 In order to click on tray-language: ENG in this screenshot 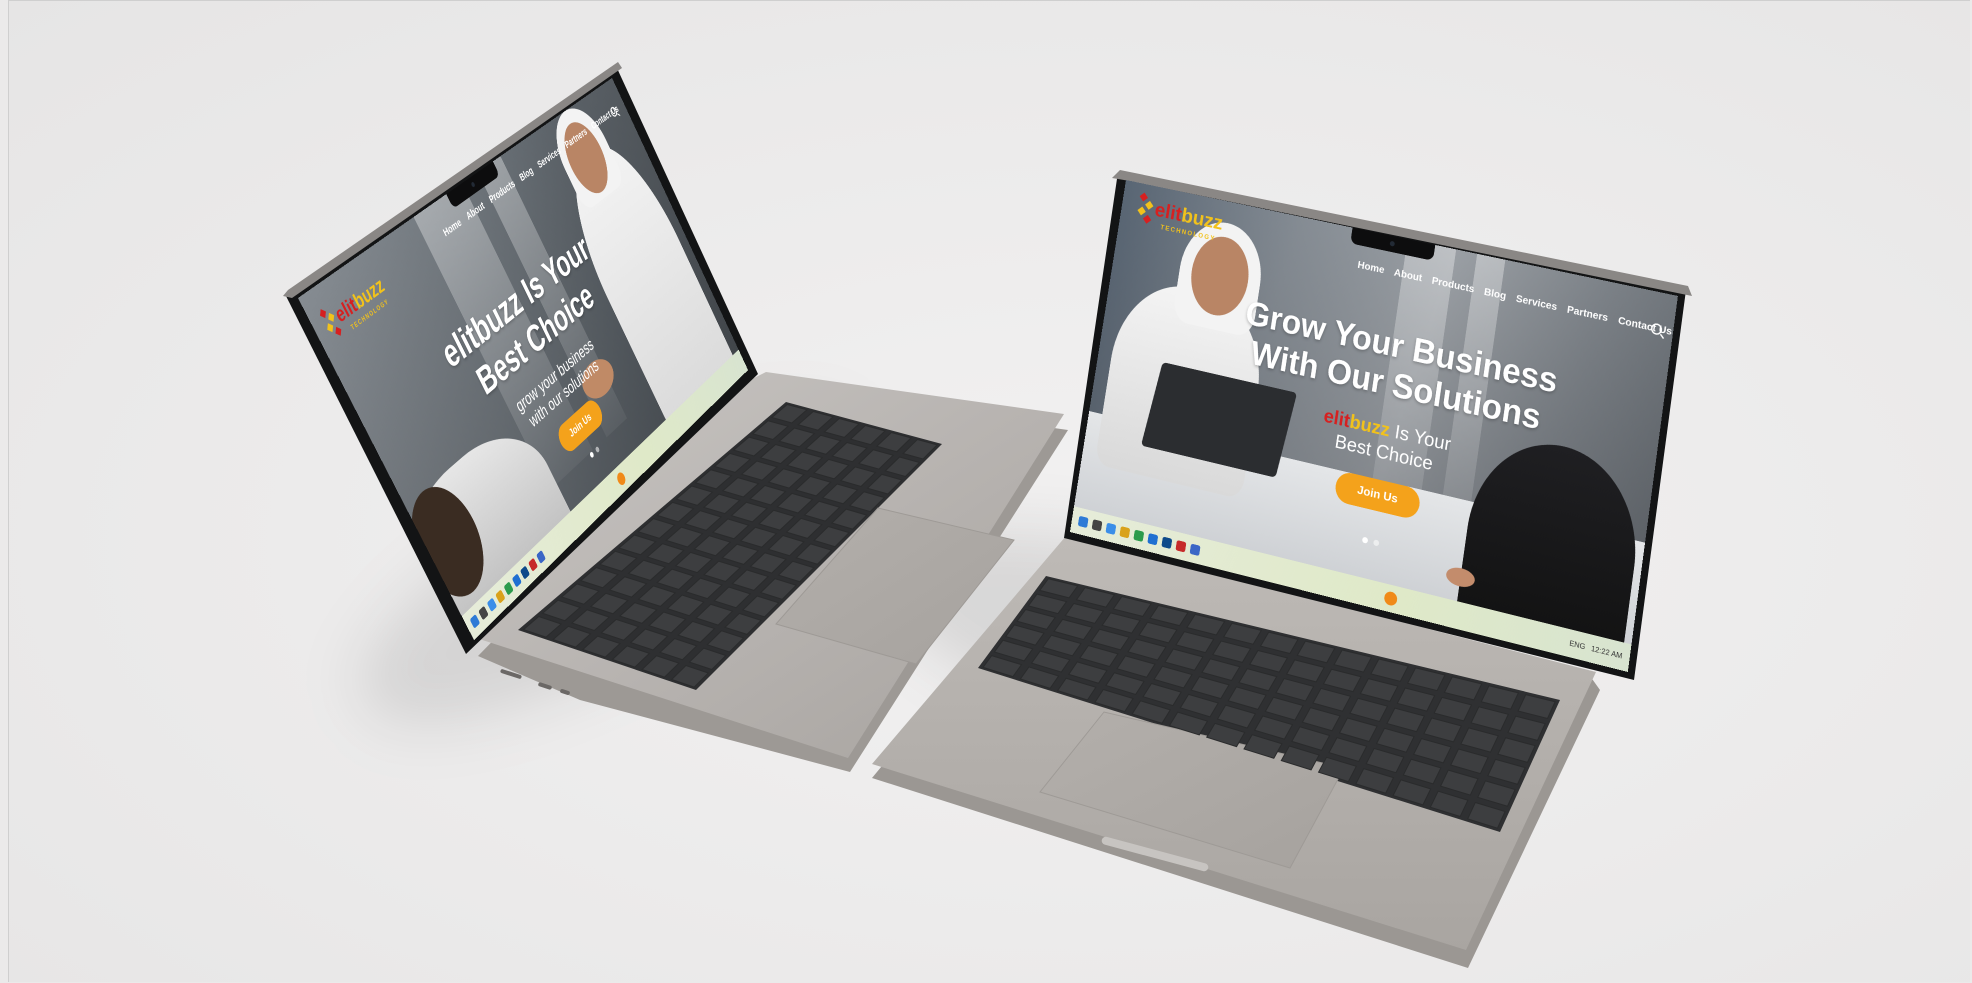, I will do `click(1577, 645)`.